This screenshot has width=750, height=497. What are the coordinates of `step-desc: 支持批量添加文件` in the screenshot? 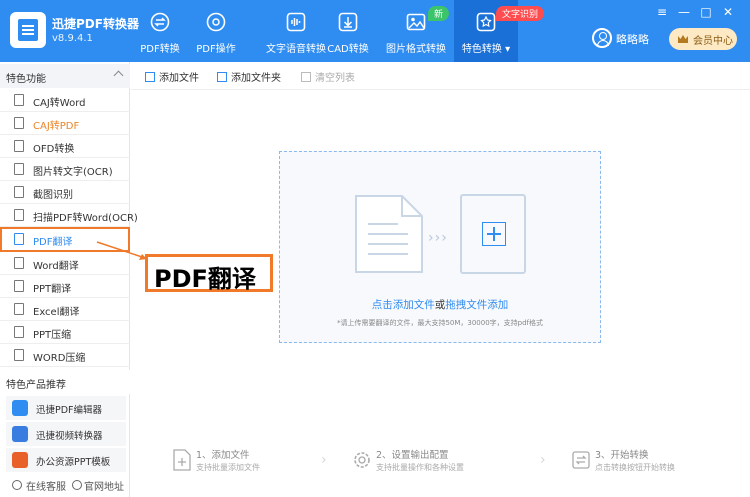 It's located at (228, 467).